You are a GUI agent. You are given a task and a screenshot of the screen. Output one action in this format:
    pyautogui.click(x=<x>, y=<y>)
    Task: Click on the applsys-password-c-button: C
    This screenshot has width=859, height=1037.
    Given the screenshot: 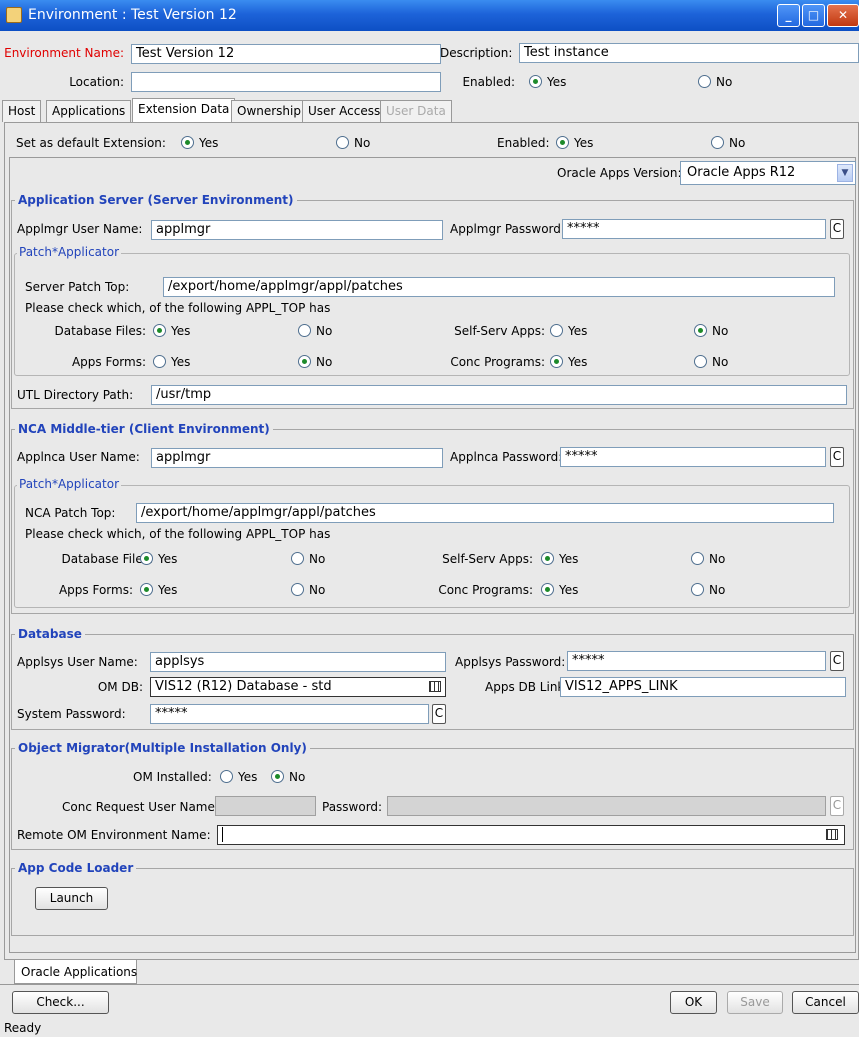 What is the action you would take?
    pyautogui.click(x=837, y=661)
    